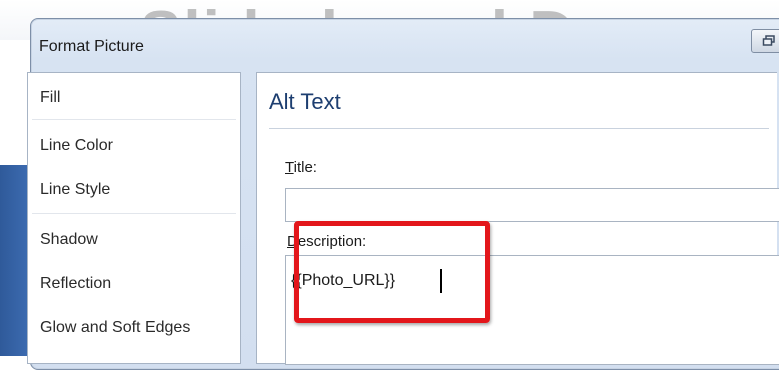 The height and width of the screenshot is (370, 779). What do you see at coordinates (134, 284) in the screenshot?
I see `nav-item-reflection: Reflection` at bounding box center [134, 284].